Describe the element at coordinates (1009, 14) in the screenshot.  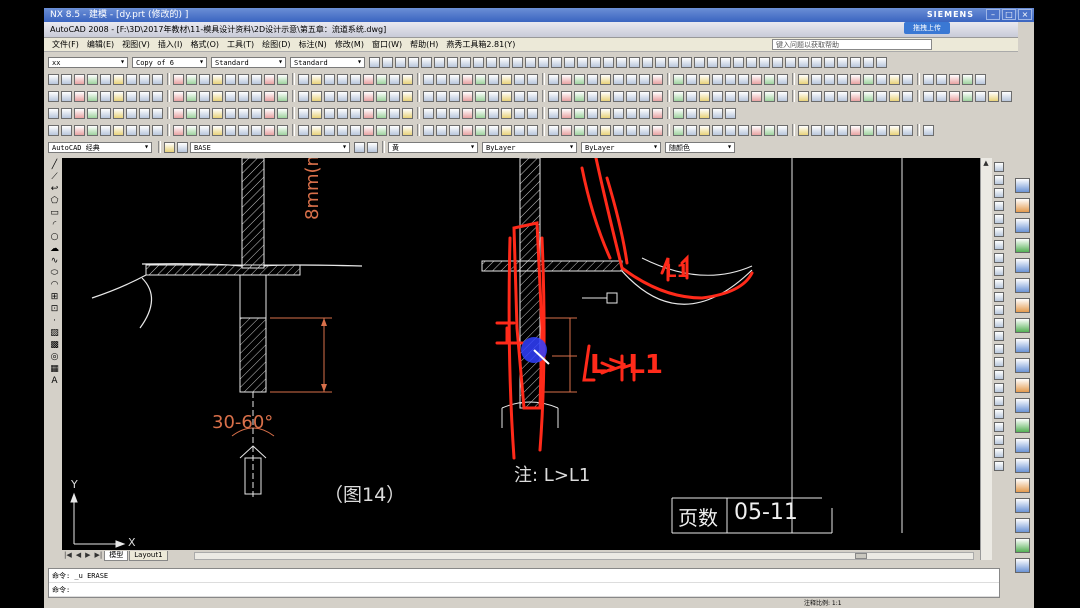
I see `maximize-icon: □` at that location.